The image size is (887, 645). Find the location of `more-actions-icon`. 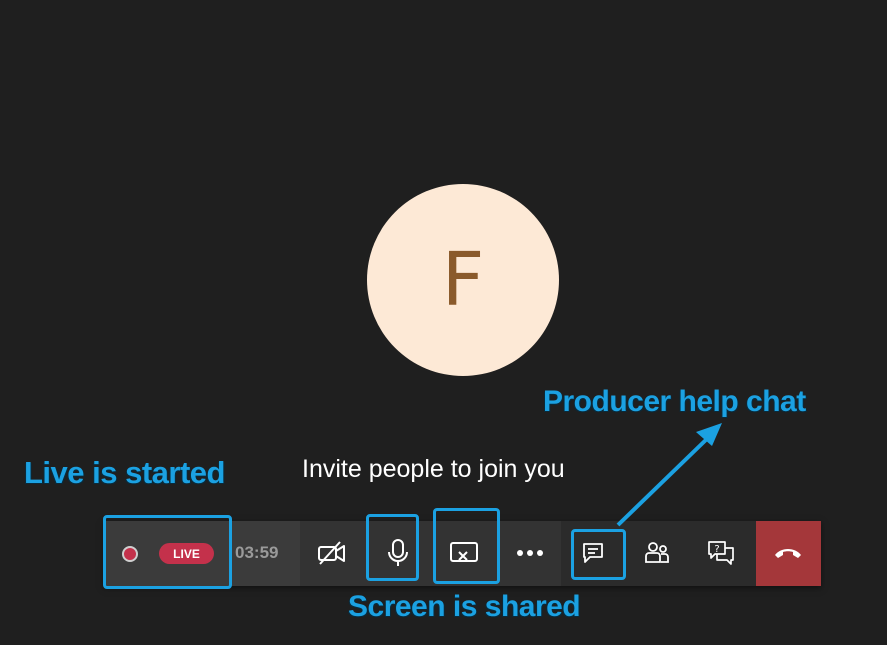

more-actions-icon is located at coordinates (530, 553).